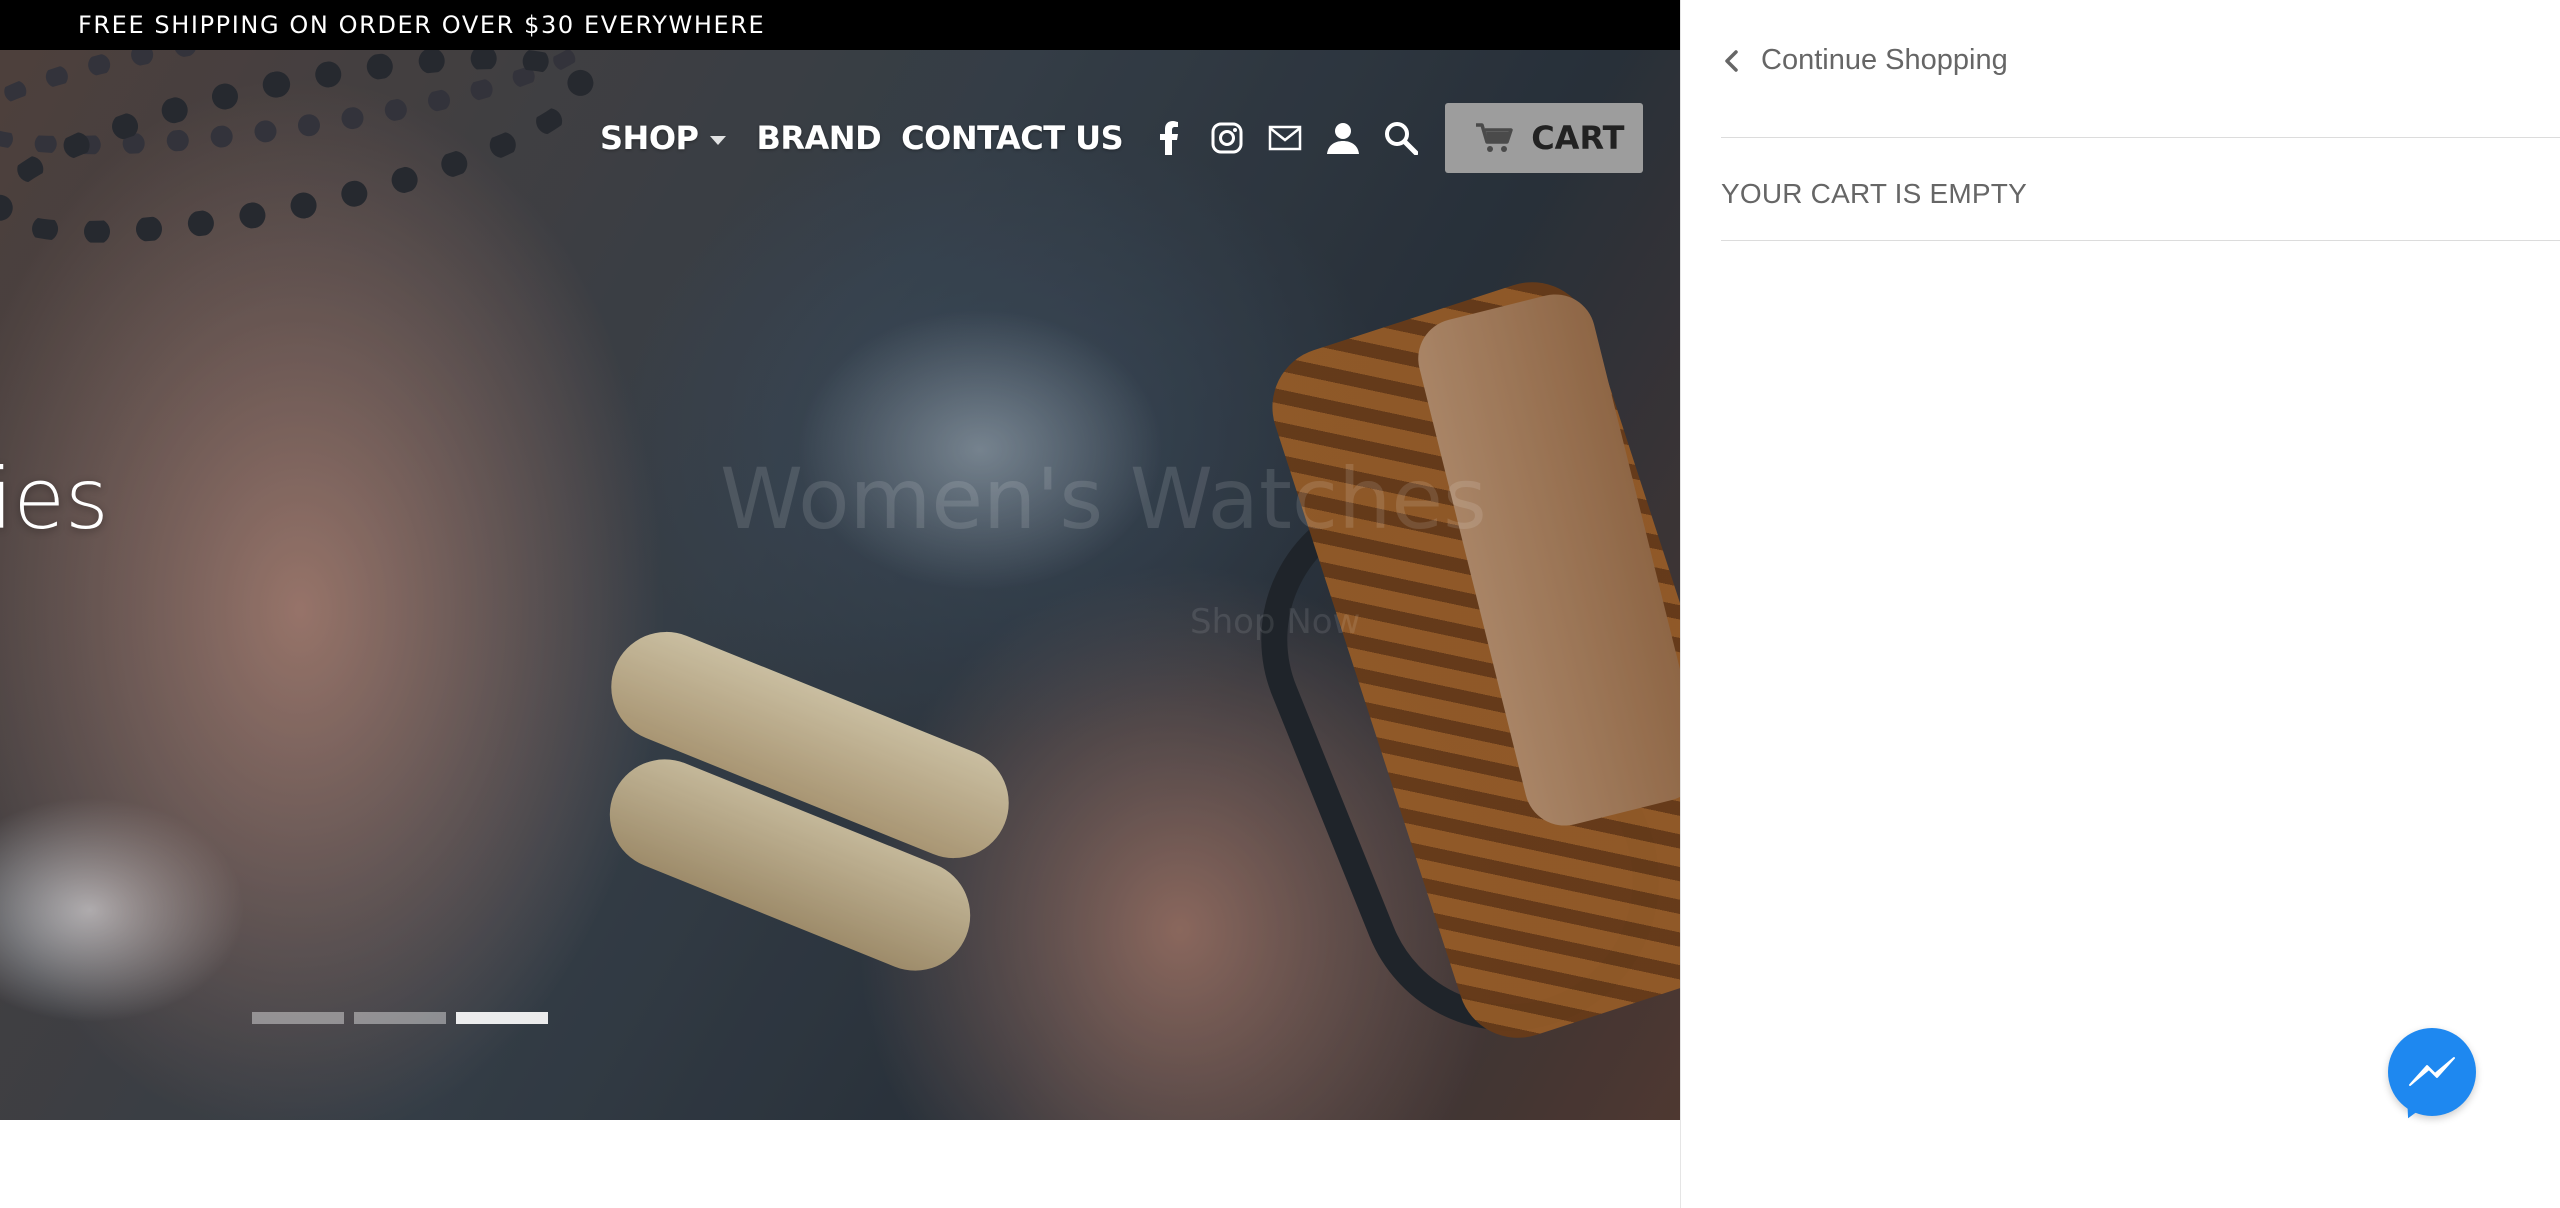 This screenshot has width=2560, height=1208. What do you see at coordinates (1494, 137) in the screenshot?
I see `cart-icon` at bounding box center [1494, 137].